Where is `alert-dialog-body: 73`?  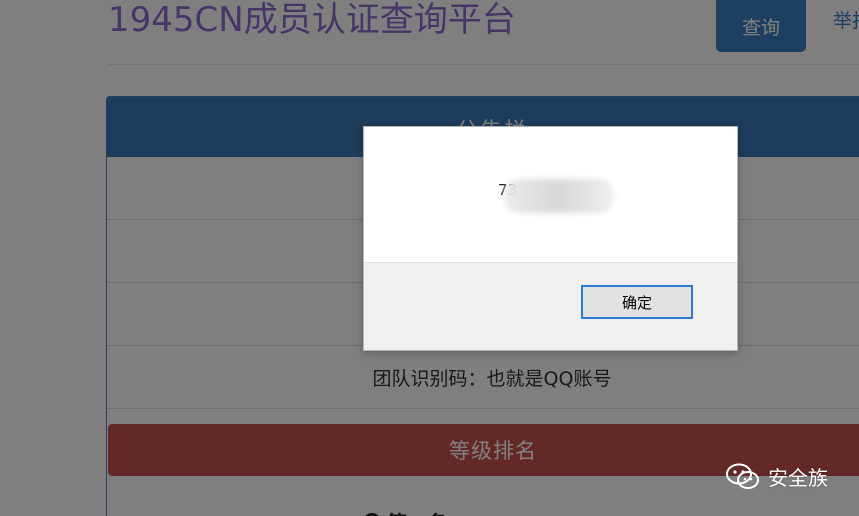 alert-dialog-body: 73 is located at coordinates (550, 195).